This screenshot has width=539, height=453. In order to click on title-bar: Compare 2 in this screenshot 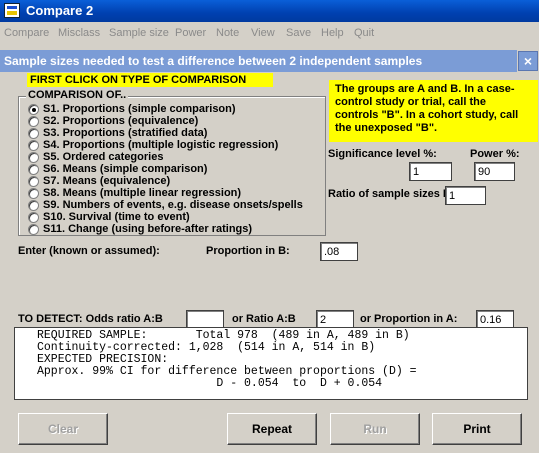, I will do `click(269, 11)`.